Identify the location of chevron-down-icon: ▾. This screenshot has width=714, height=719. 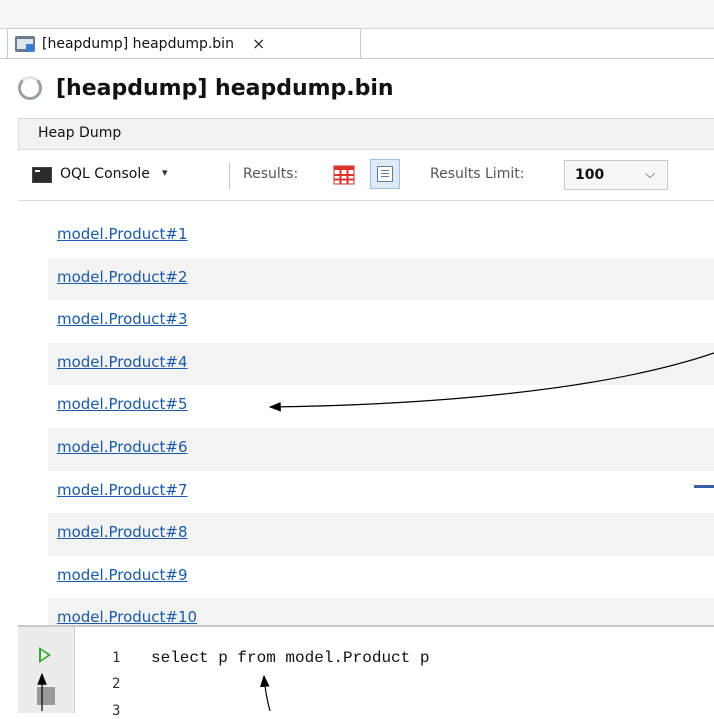
(165, 172).